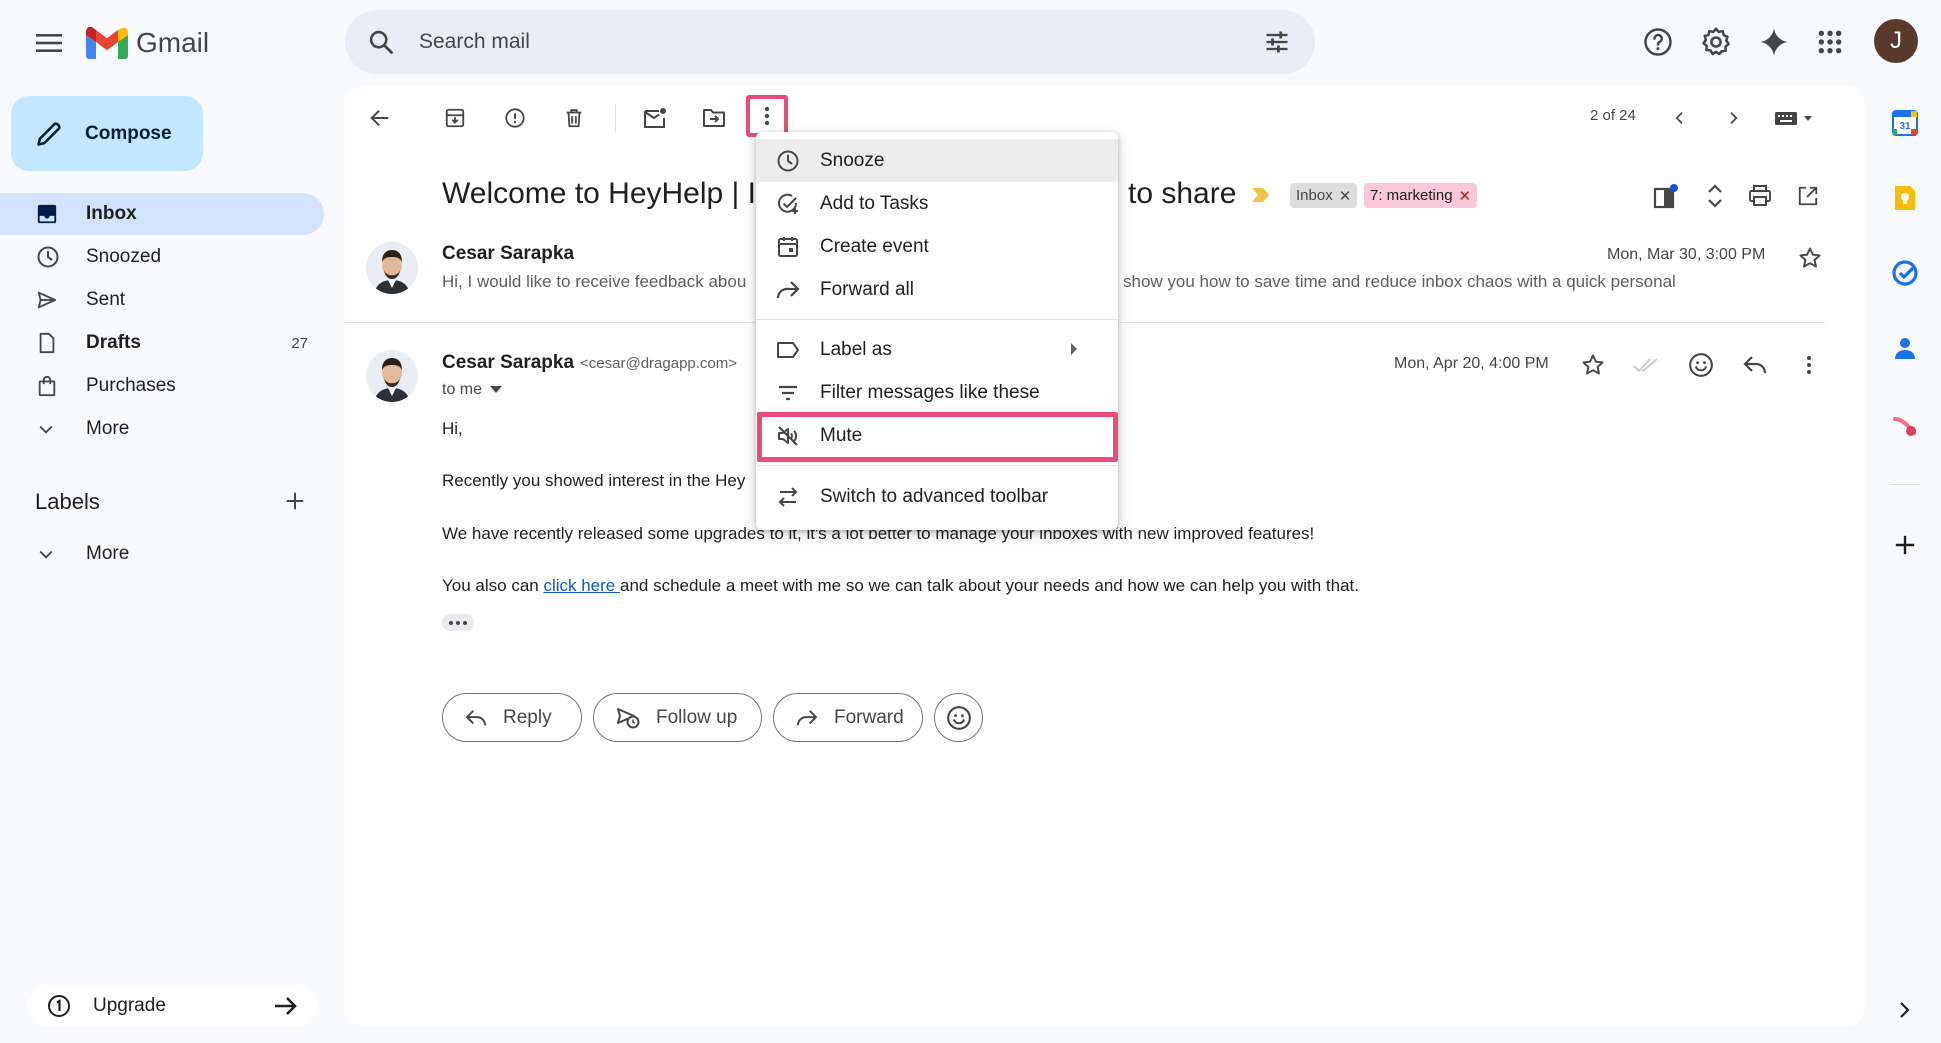 Image resolution: width=1941 pixels, height=1043 pixels. I want to click on expand-collapse-icon, so click(1715, 196).